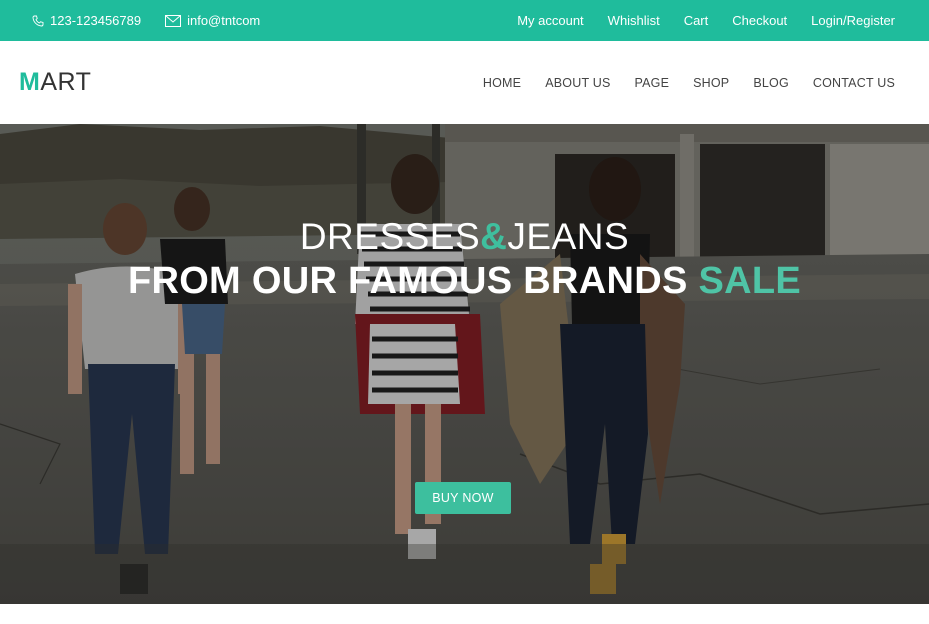 The width and height of the screenshot is (929, 624). I want to click on hero-line1-dresses: DRESSES, so click(390, 236).